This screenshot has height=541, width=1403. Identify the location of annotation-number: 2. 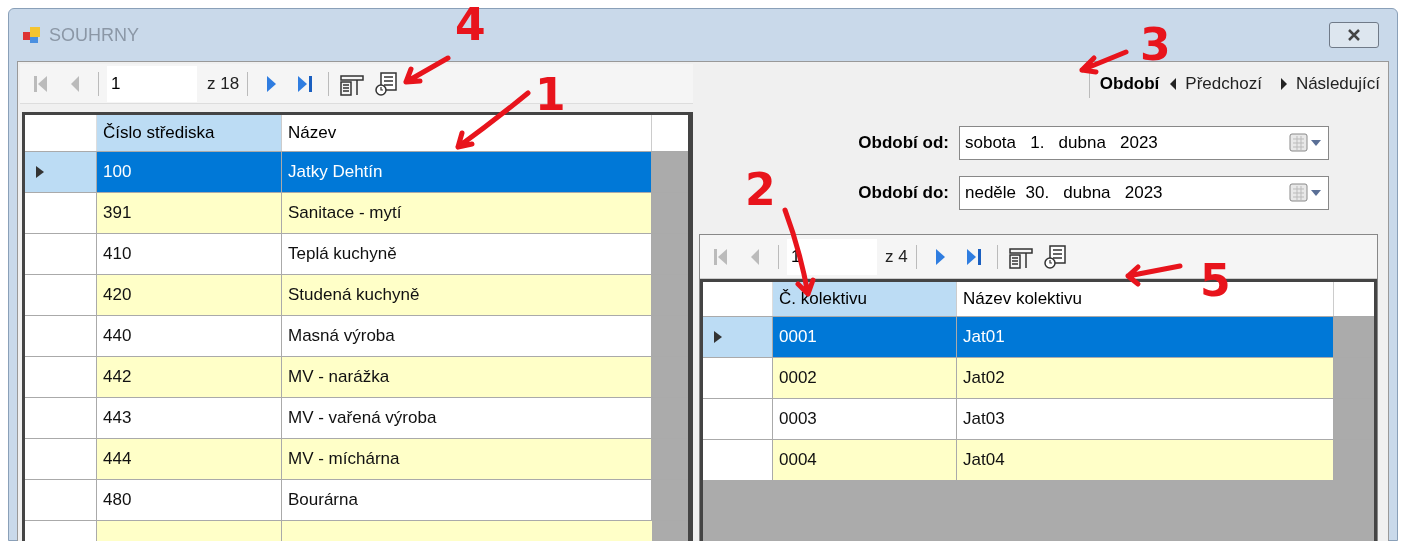
(760, 189).